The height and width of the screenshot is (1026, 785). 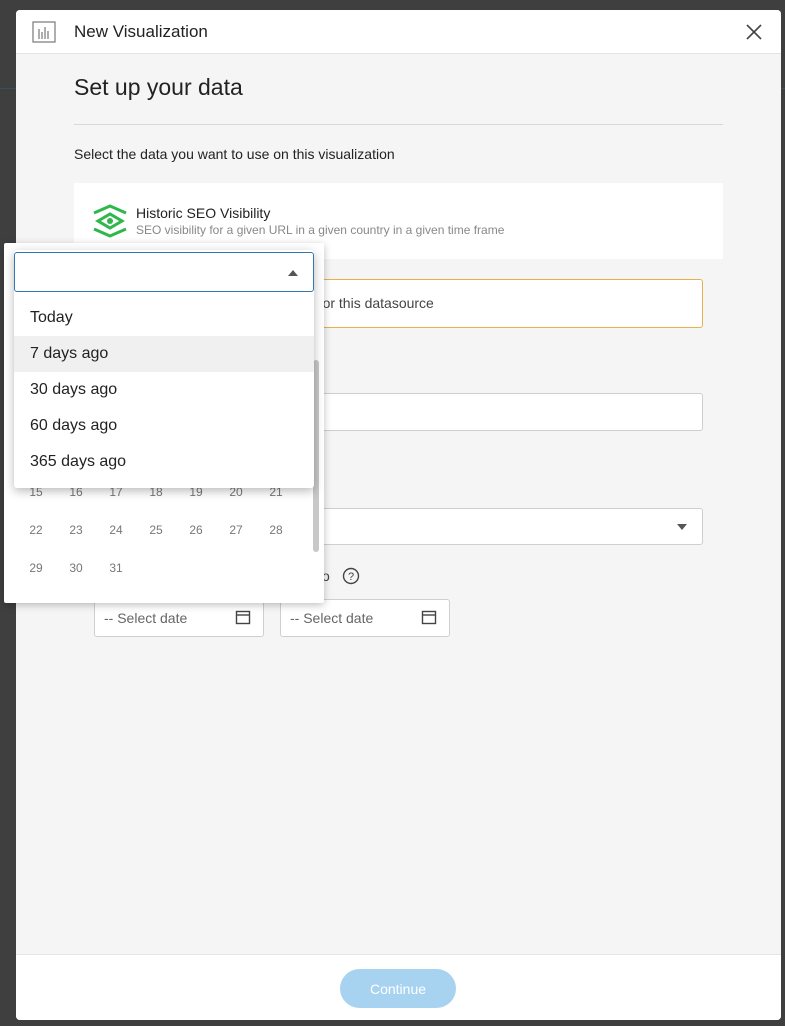 I want to click on section-title: Set up your data, so click(x=158, y=87).